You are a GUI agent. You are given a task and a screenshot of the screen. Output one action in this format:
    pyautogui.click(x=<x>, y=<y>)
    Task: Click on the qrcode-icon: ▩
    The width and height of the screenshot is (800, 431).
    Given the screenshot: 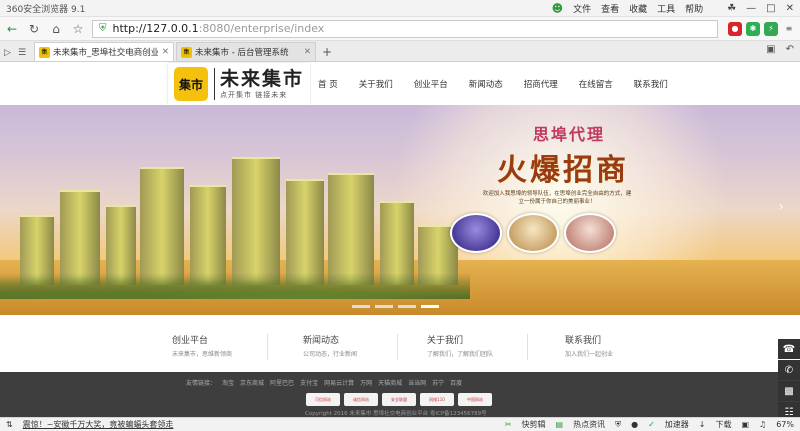 What is the action you would take?
    pyautogui.click(x=789, y=391)
    